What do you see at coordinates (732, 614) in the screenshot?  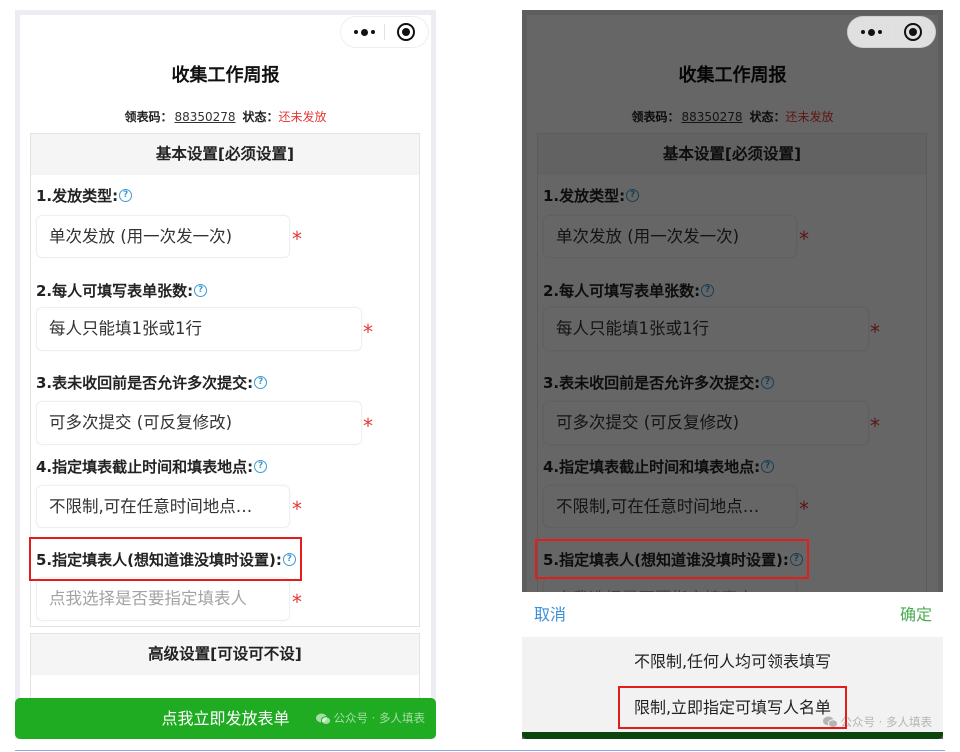 I see `picker-header: 取消 确定` at bounding box center [732, 614].